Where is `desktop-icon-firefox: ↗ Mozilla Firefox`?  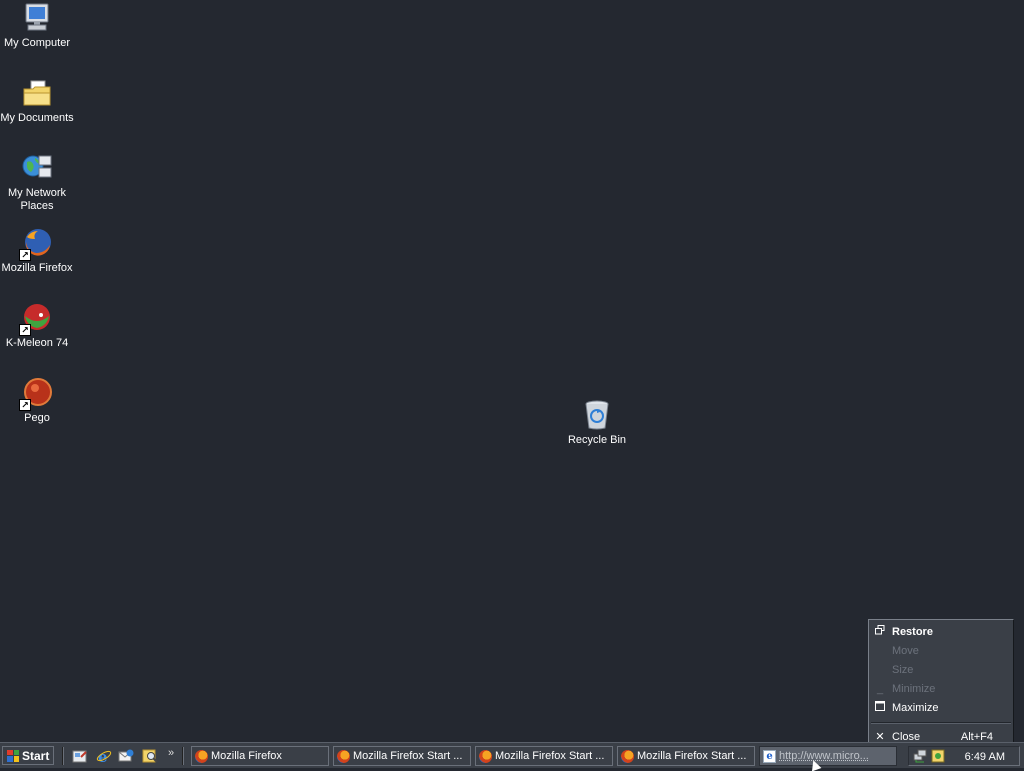
desktop-icon-firefox: ↗ Mozilla Firefox is located at coordinates (37, 251).